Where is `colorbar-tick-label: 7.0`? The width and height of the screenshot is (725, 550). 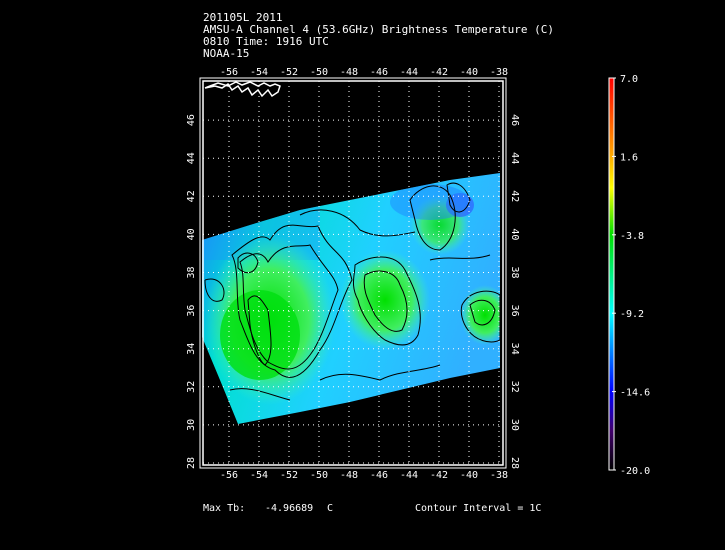 colorbar-tick-label: 7.0 is located at coordinates (629, 79).